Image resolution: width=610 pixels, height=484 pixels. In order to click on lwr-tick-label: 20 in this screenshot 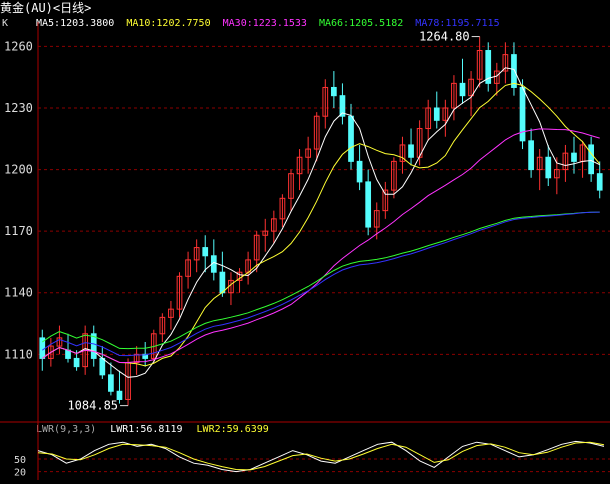, I will do `click(20, 473)`.